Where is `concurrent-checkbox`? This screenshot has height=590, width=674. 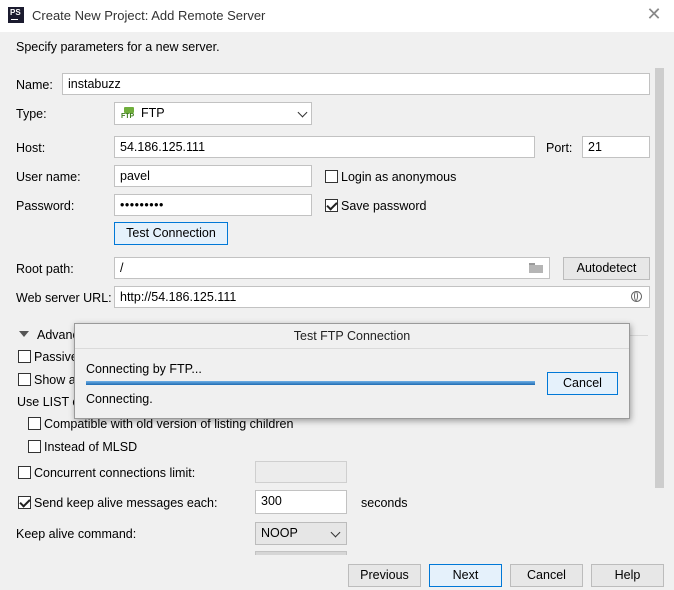
concurrent-checkbox is located at coordinates (24, 472).